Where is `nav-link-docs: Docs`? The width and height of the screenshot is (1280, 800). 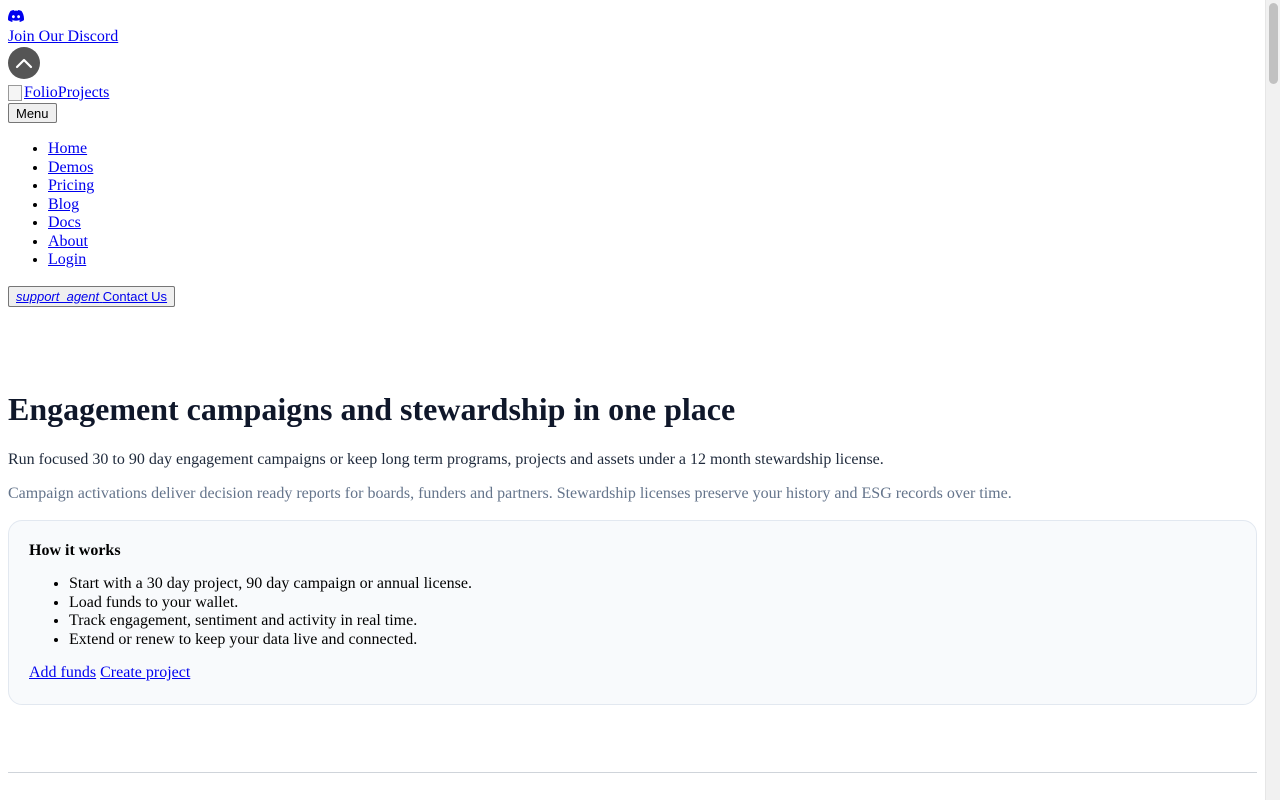
nav-link-docs: Docs is located at coordinates (64, 222).